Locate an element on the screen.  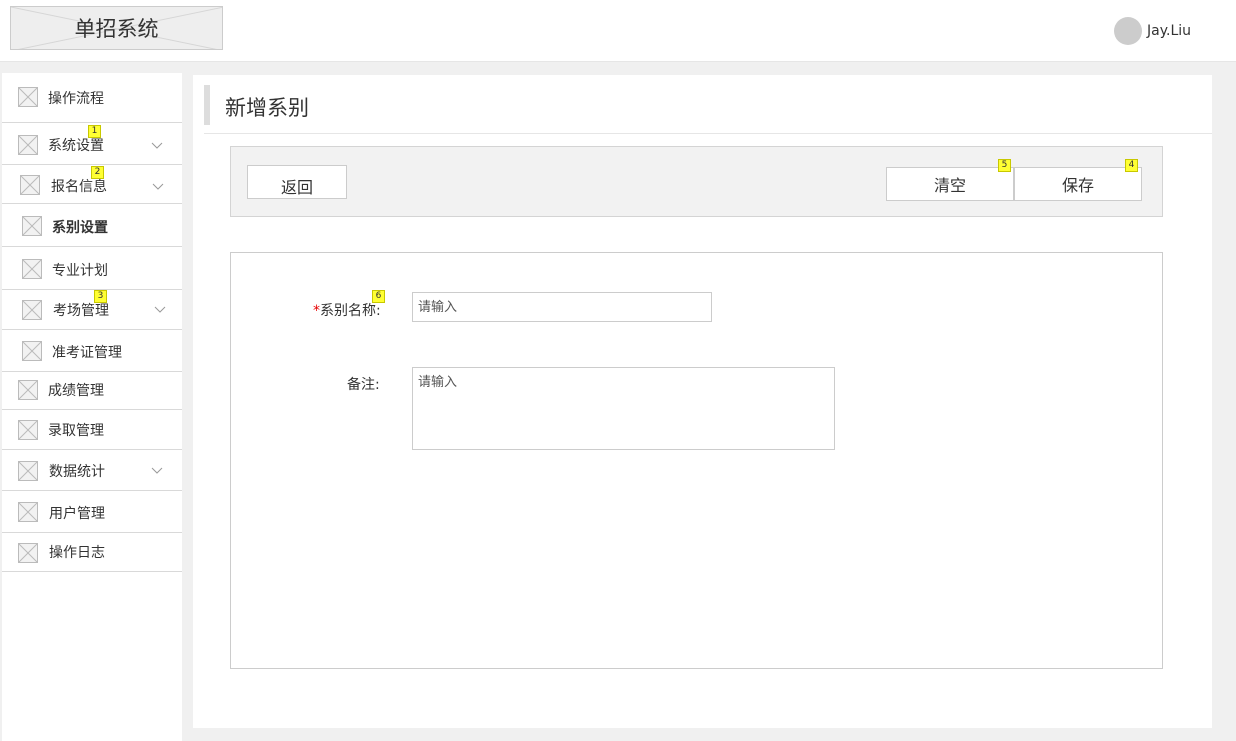
top-bar: 单招系统 Jay.Liu is located at coordinates (618, 31).